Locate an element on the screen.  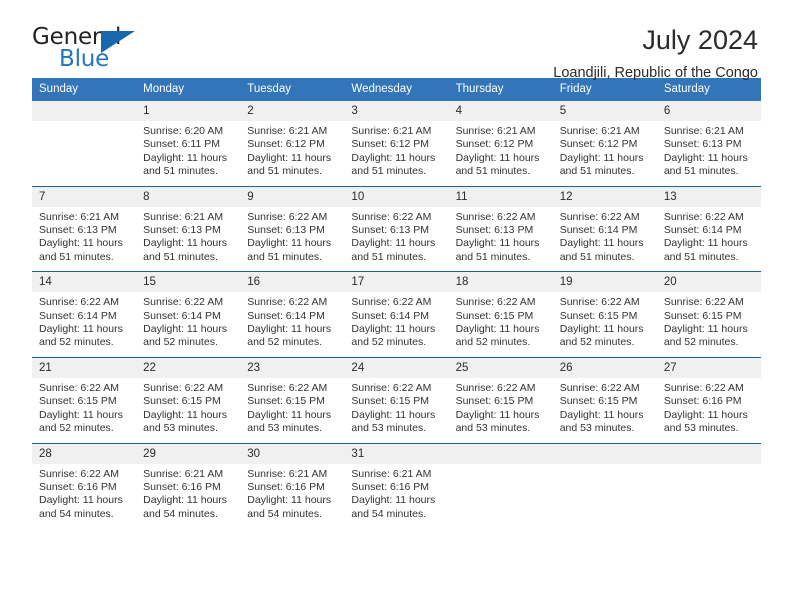
general-blue-logo: General Blue is located at coordinates (85, 50).